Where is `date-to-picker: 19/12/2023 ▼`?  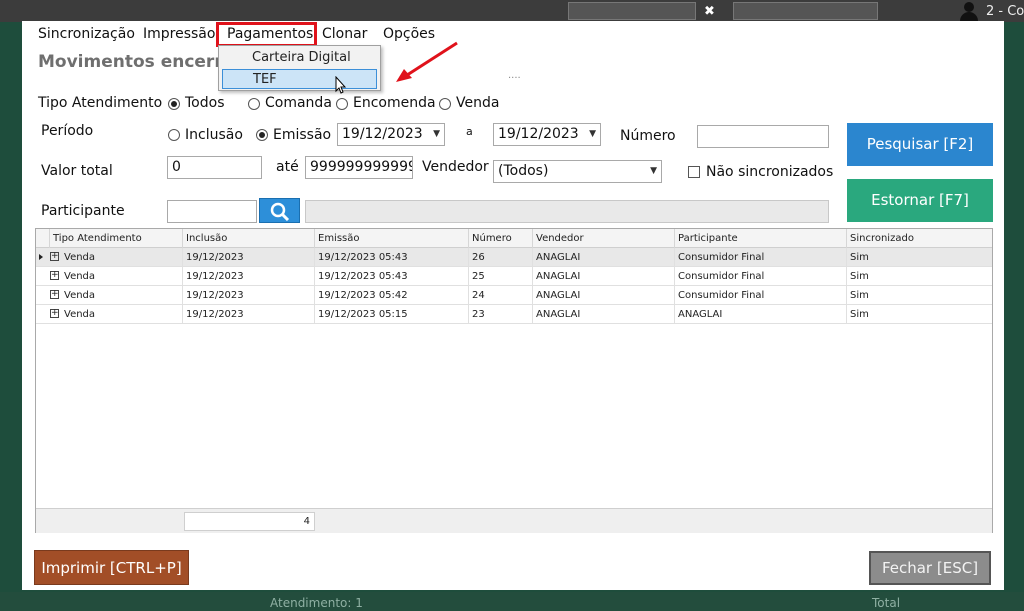 date-to-picker: 19/12/2023 ▼ is located at coordinates (547, 134).